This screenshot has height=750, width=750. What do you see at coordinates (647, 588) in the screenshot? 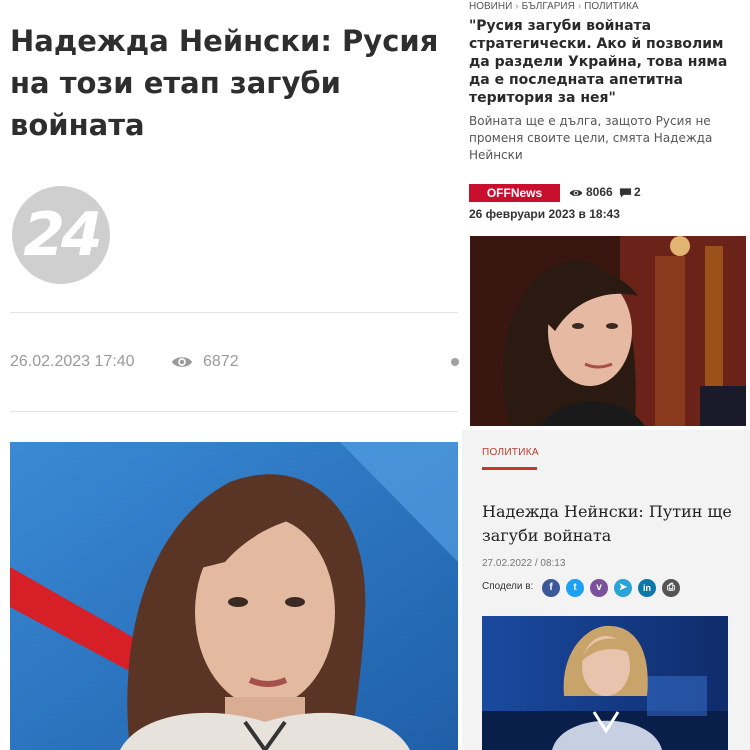
I see `linkedin-icon: in` at bounding box center [647, 588].